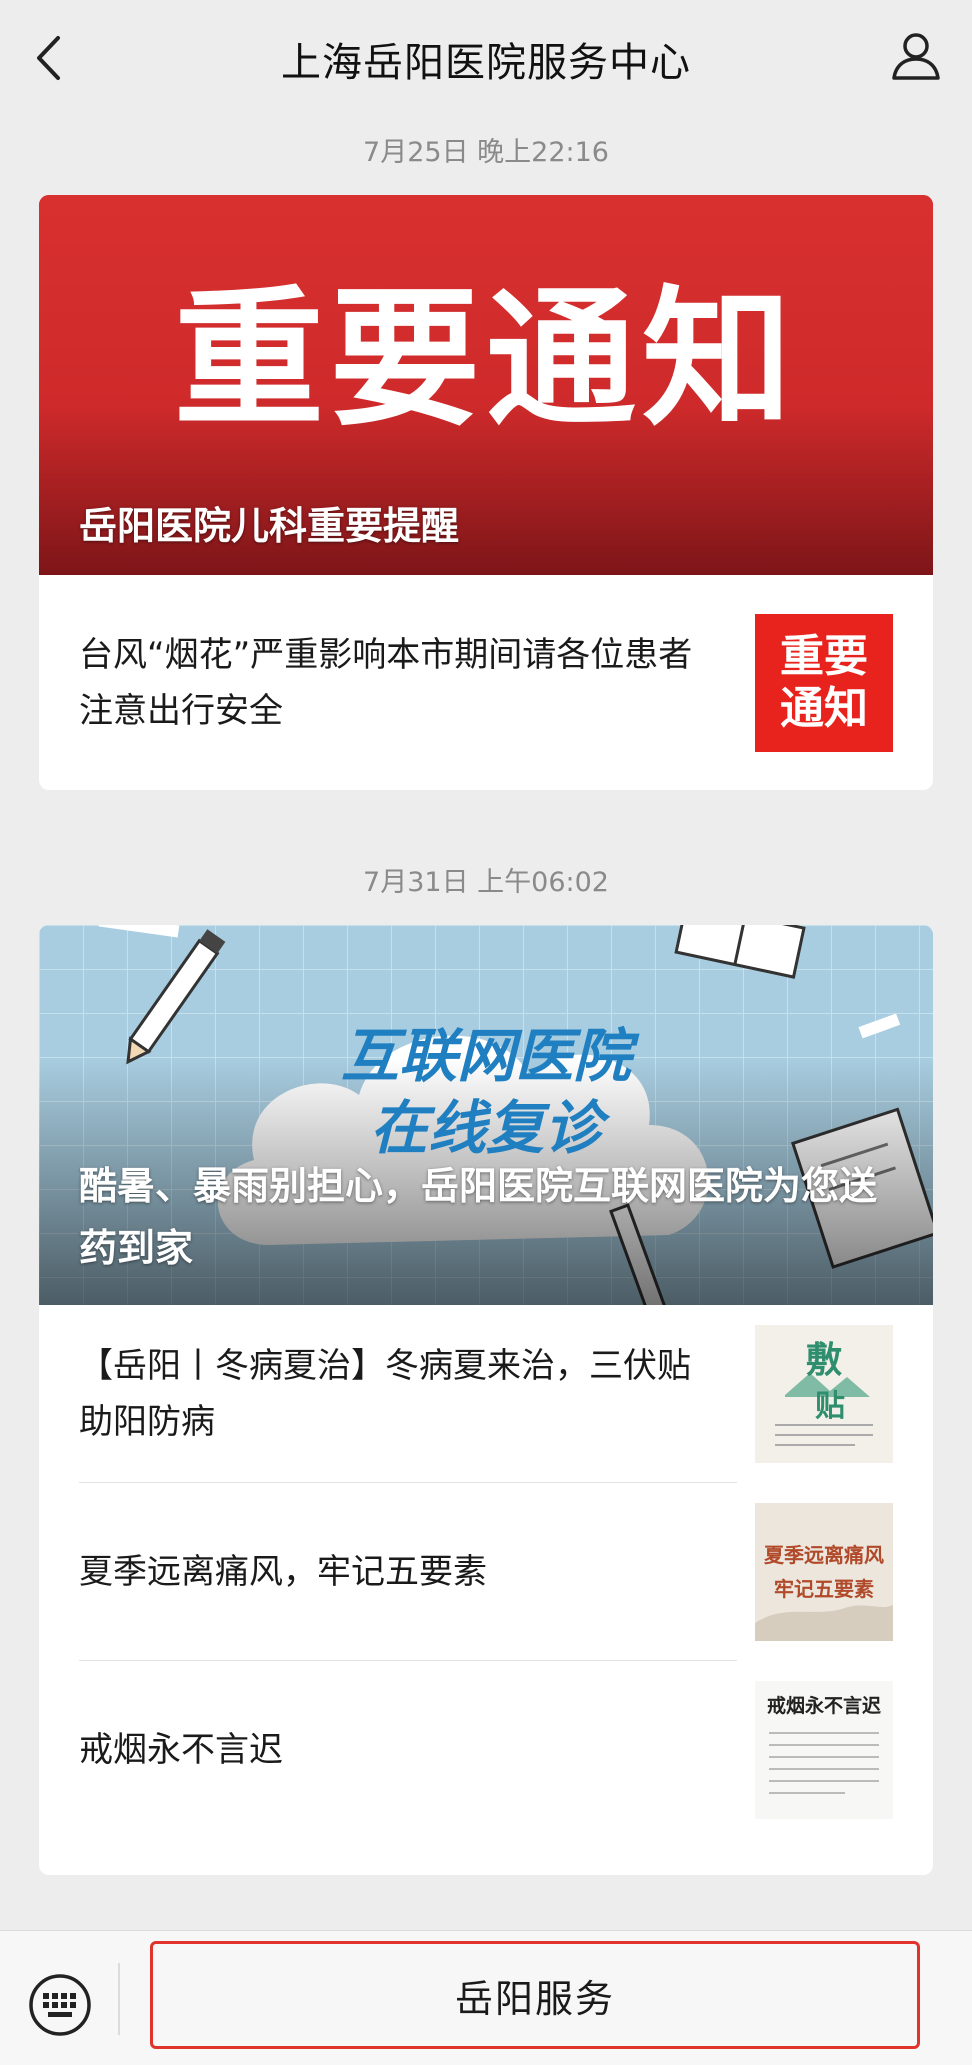 The width and height of the screenshot is (972, 2065). What do you see at coordinates (269, 526) in the screenshot?
I see `cover-caption: 岳阳医院儿科重要提醒` at bounding box center [269, 526].